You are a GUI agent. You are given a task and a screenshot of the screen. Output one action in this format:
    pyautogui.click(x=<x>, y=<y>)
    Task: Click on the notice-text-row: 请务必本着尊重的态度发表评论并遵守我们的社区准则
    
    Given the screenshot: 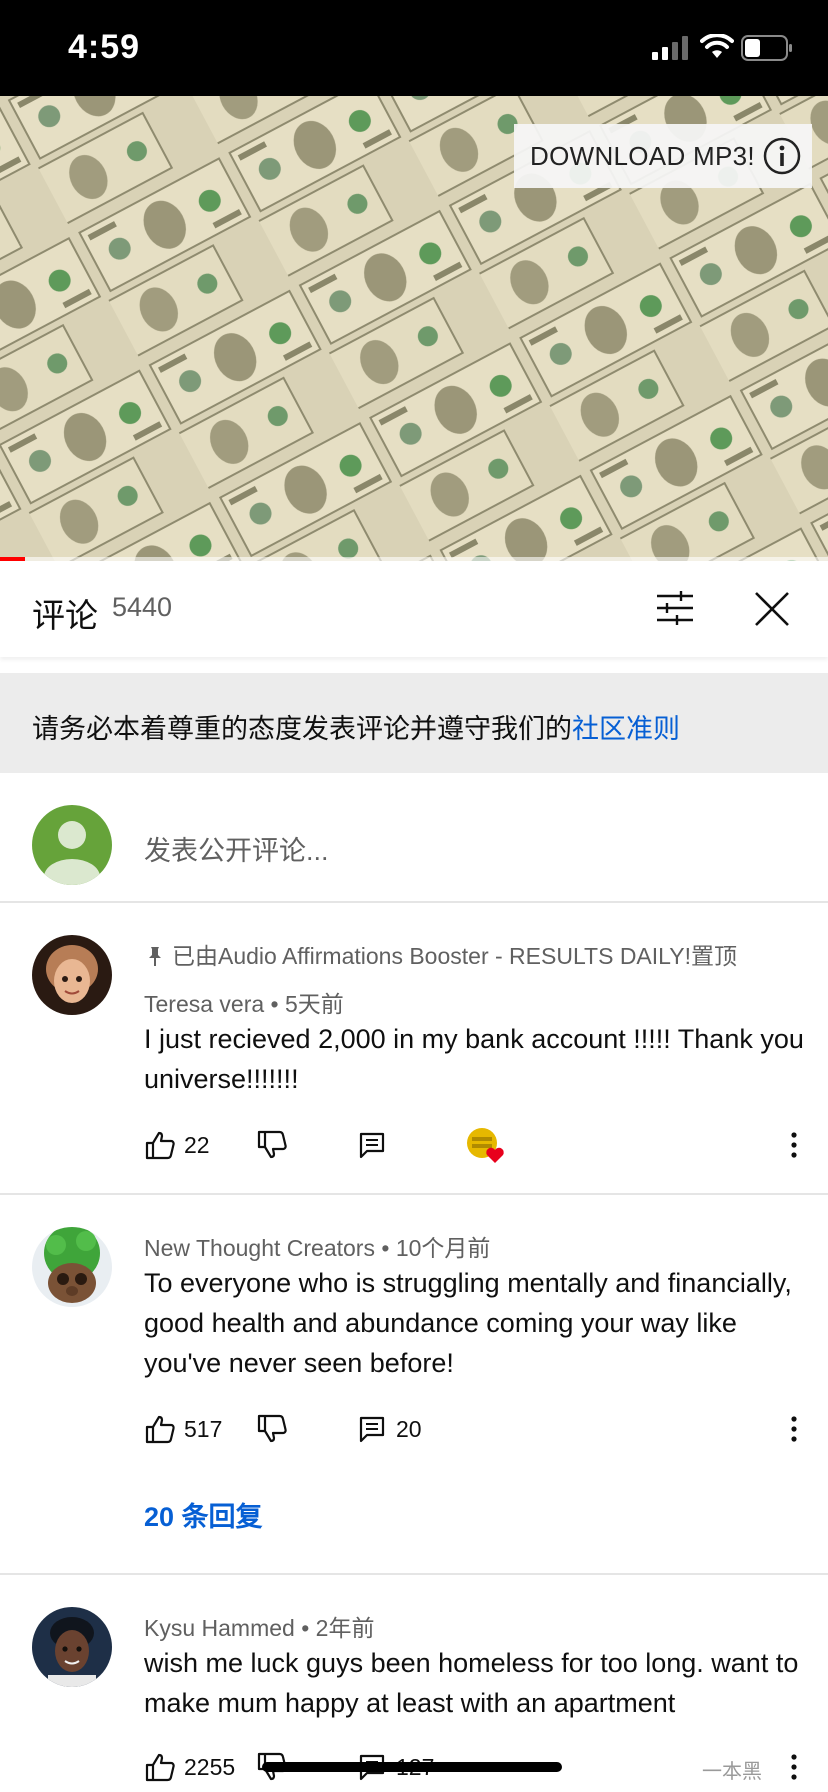 What is the action you would take?
    pyautogui.click(x=356, y=726)
    